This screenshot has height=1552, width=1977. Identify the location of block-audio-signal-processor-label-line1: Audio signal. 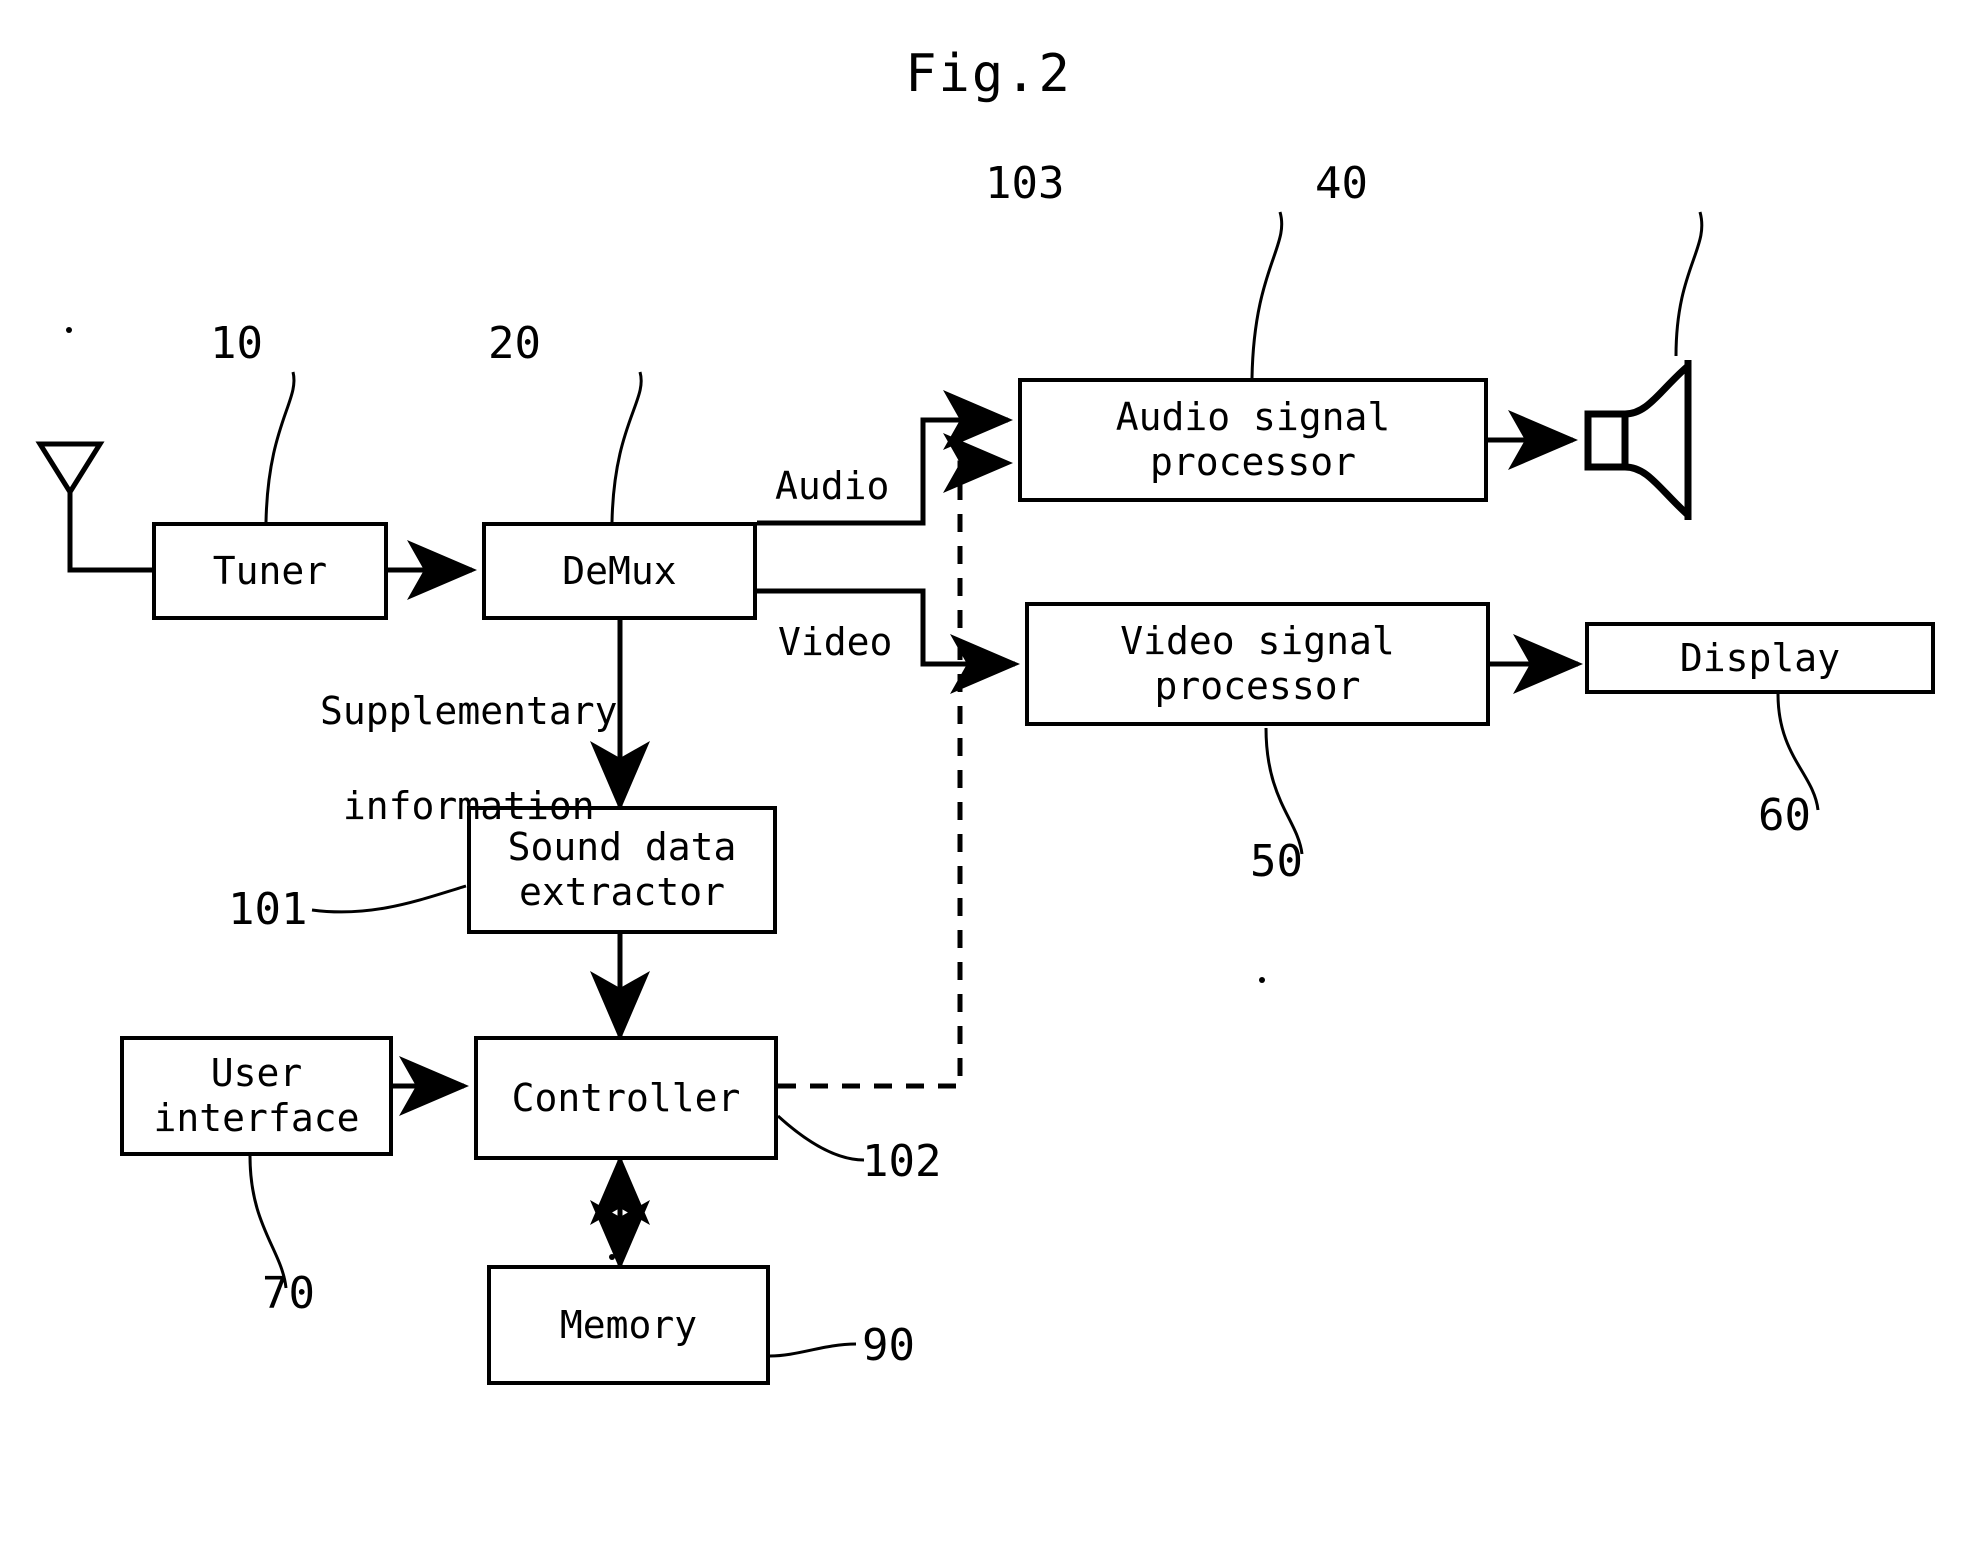
(1253, 417).